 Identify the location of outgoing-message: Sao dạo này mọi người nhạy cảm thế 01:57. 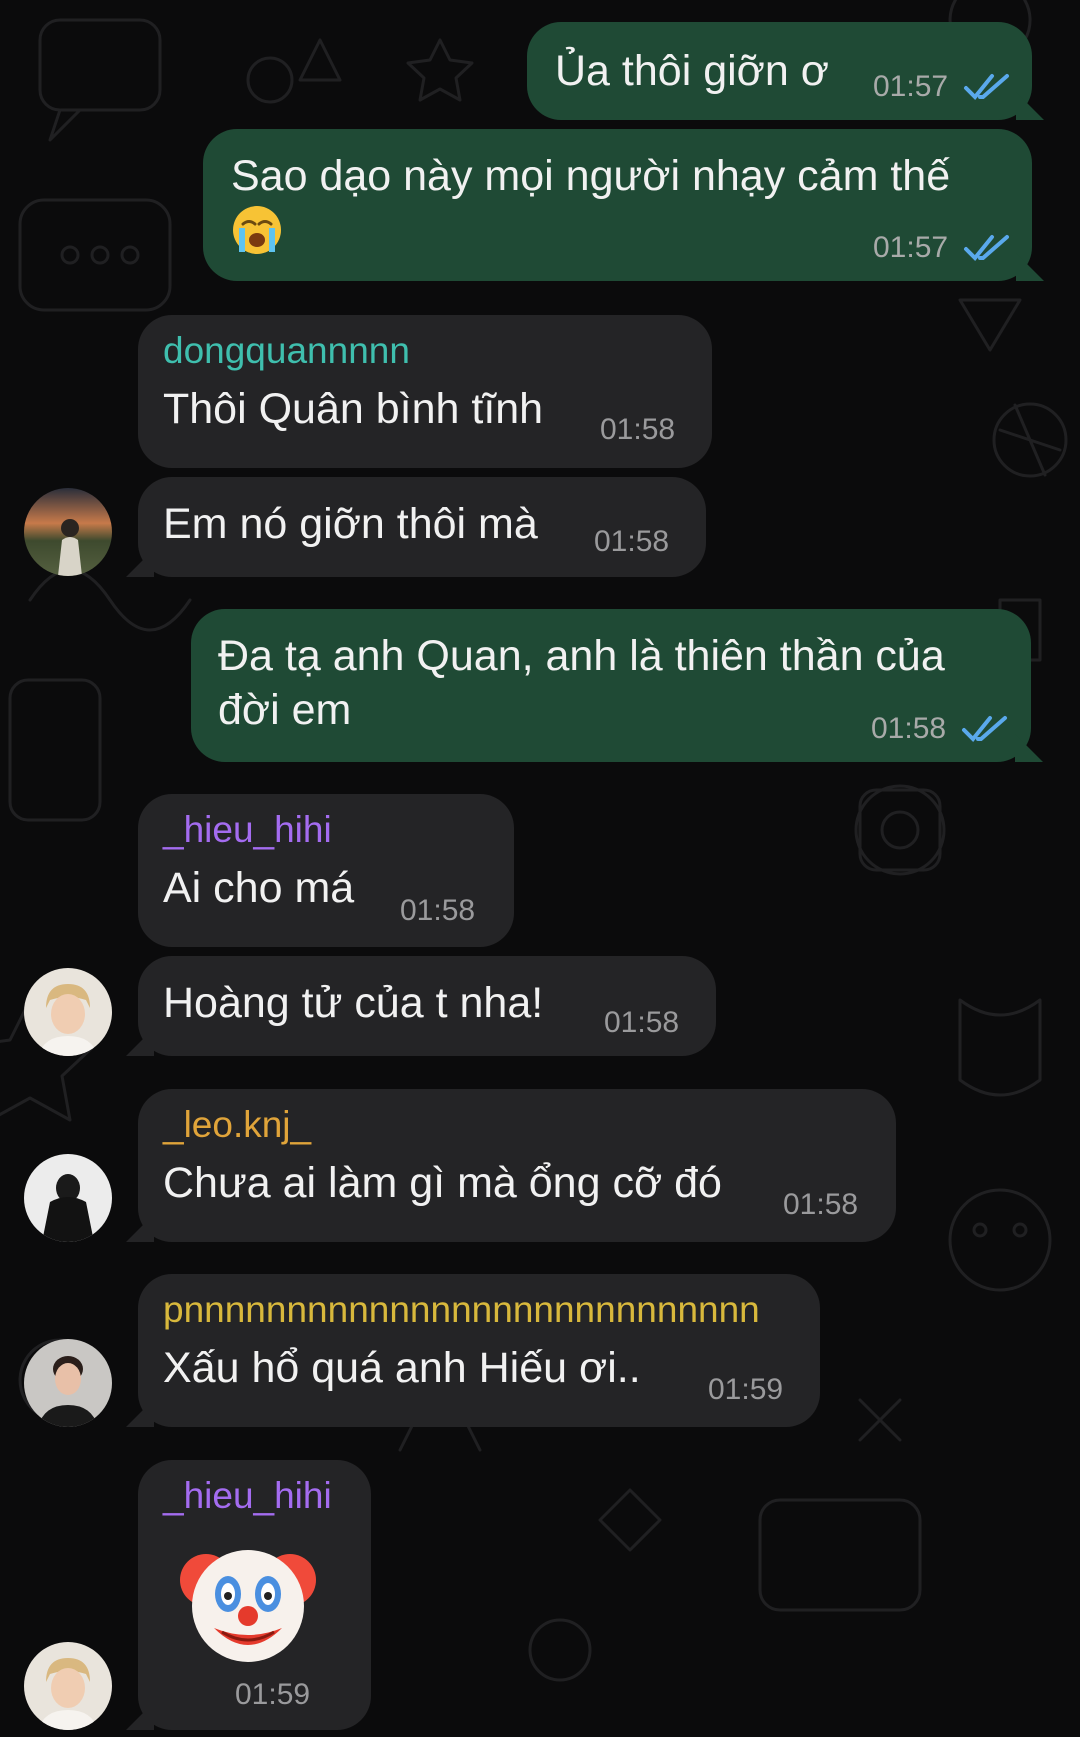
(623, 205).